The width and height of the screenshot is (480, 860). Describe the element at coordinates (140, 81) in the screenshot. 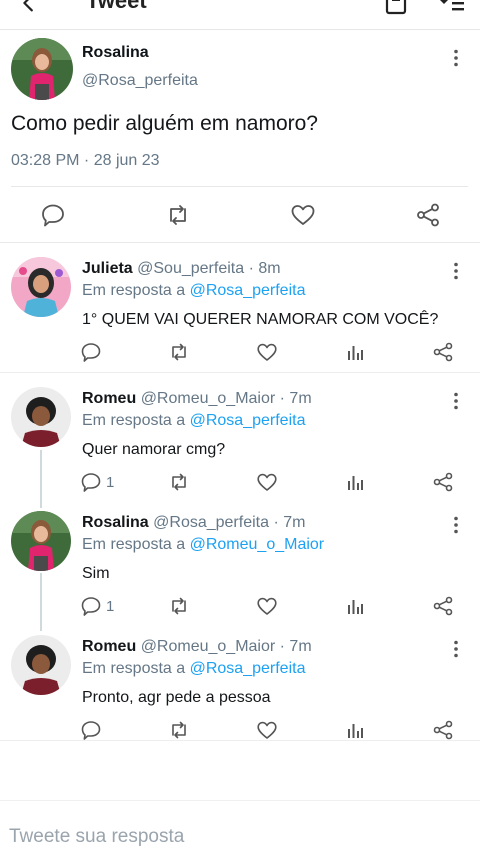

I see `author-handle: @Rosa_perfeita` at that location.